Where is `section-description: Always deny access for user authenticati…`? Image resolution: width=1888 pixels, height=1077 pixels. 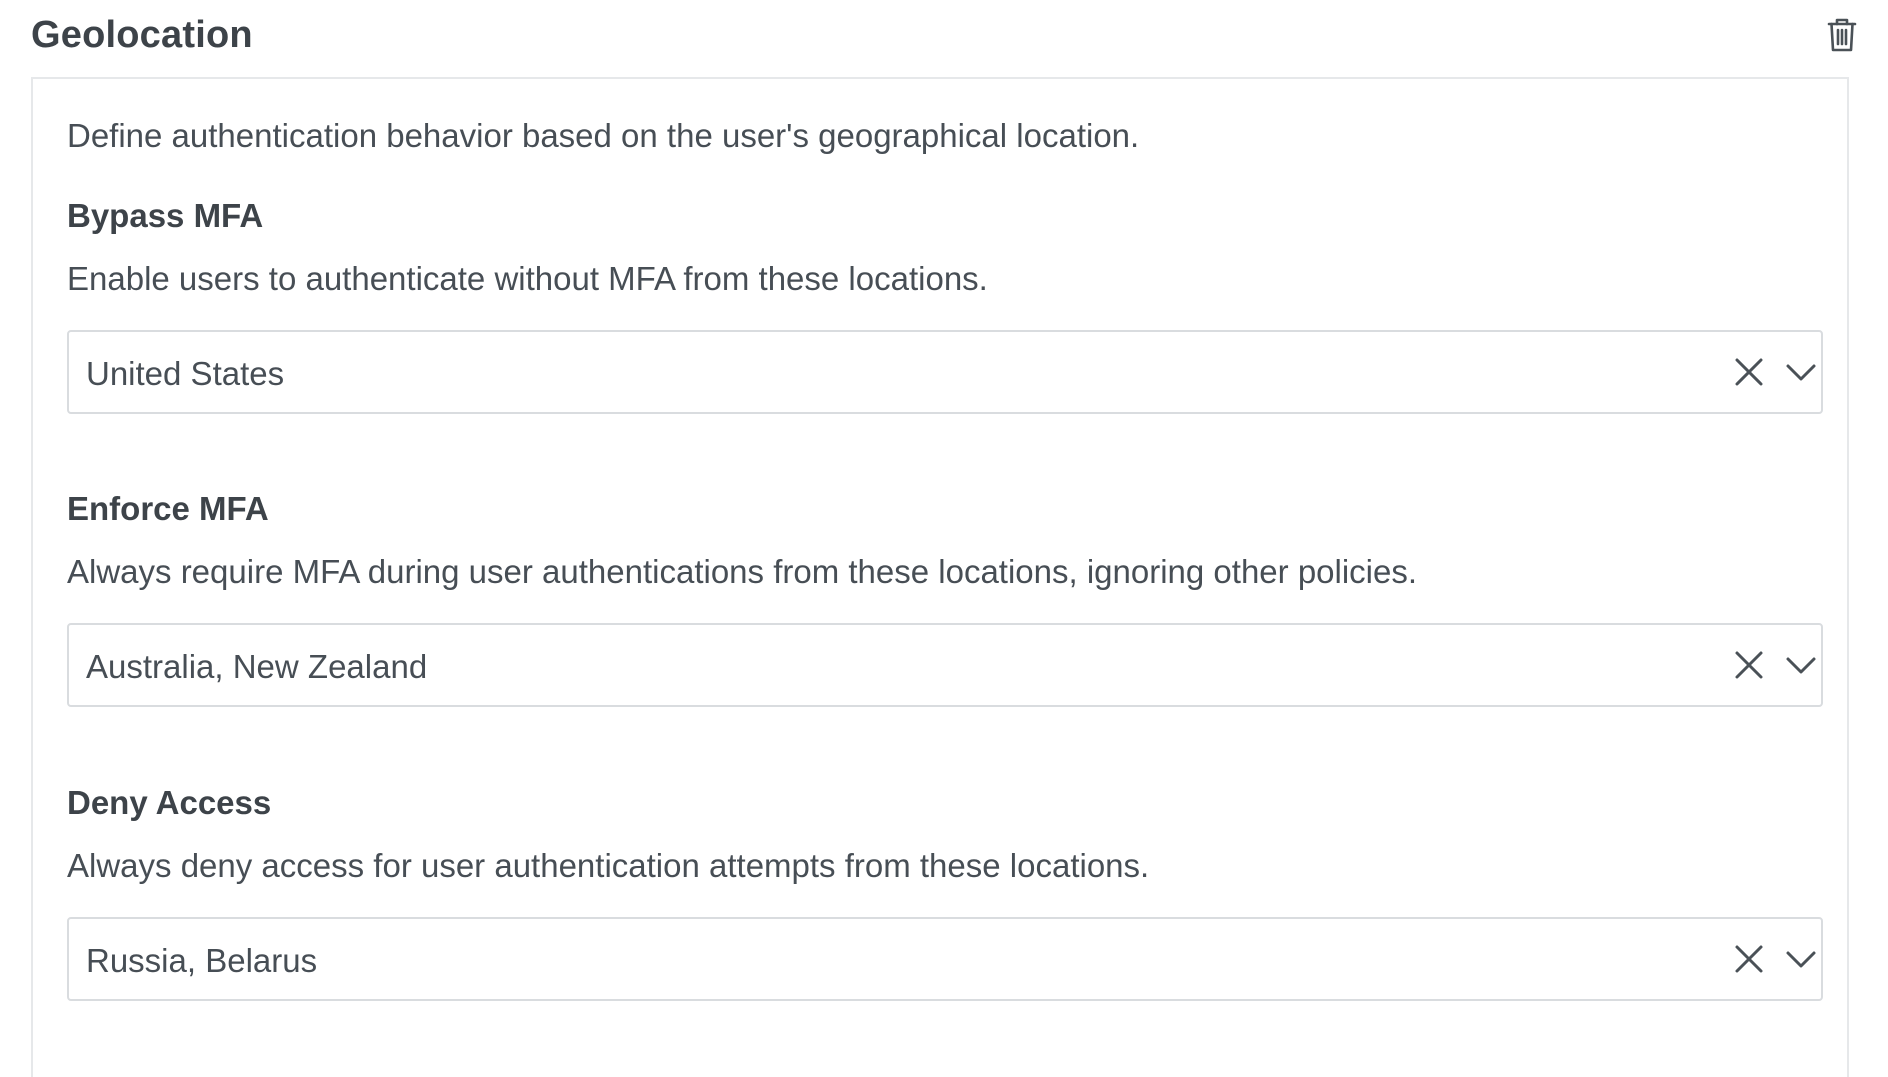 section-description: Always deny access for user authenticati… is located at coordinates (608, 865).